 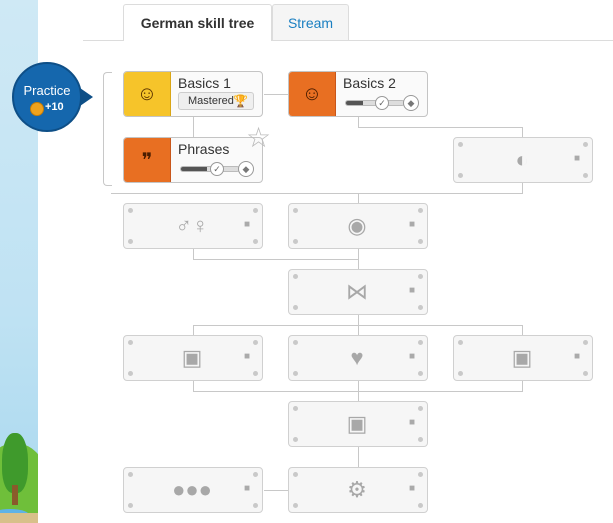 I want to click on gender-symbols-icon: ♂♀, so click(x=192, y=225).